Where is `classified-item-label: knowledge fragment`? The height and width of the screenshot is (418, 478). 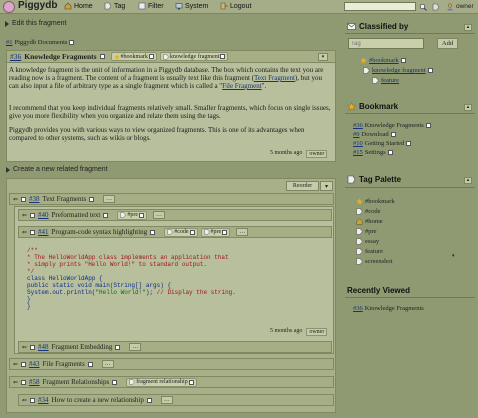
classified-item-label: knowledge fragment is located at coordinates (399, 70).